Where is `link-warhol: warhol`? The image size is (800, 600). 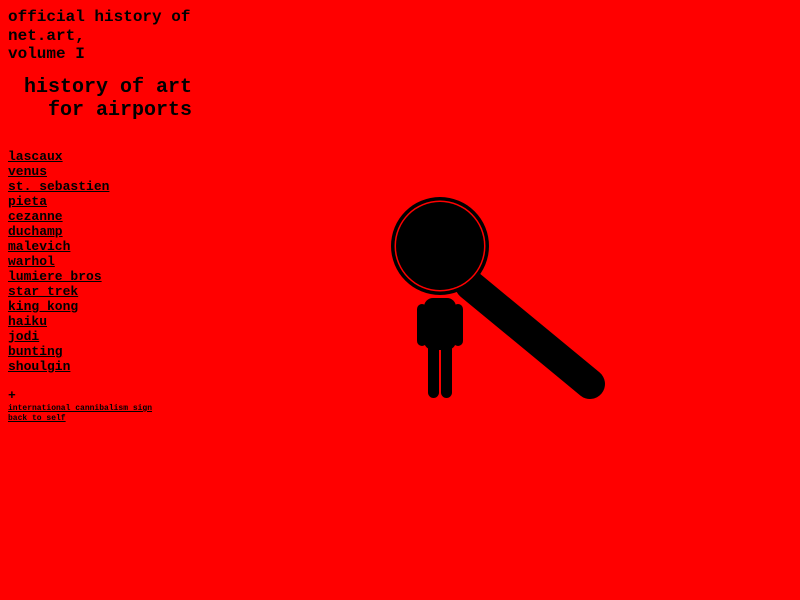 link-warhol: warhol is located at coordinates (58, 261).